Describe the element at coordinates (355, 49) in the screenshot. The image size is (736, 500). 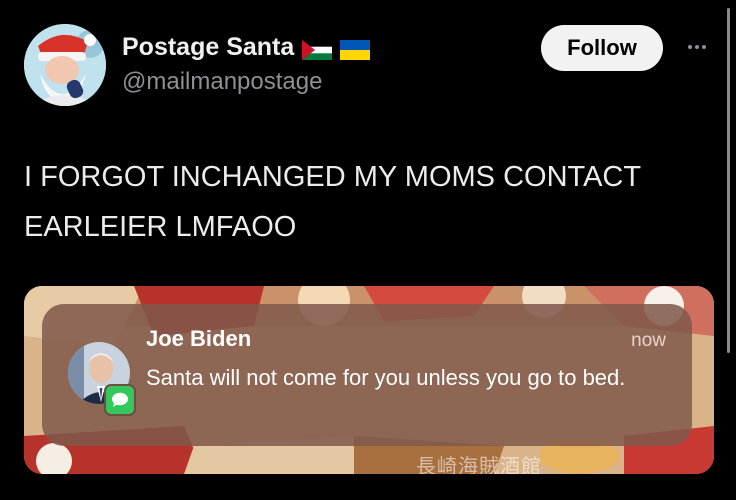
I see `ukraine-flag-icon` at that location.